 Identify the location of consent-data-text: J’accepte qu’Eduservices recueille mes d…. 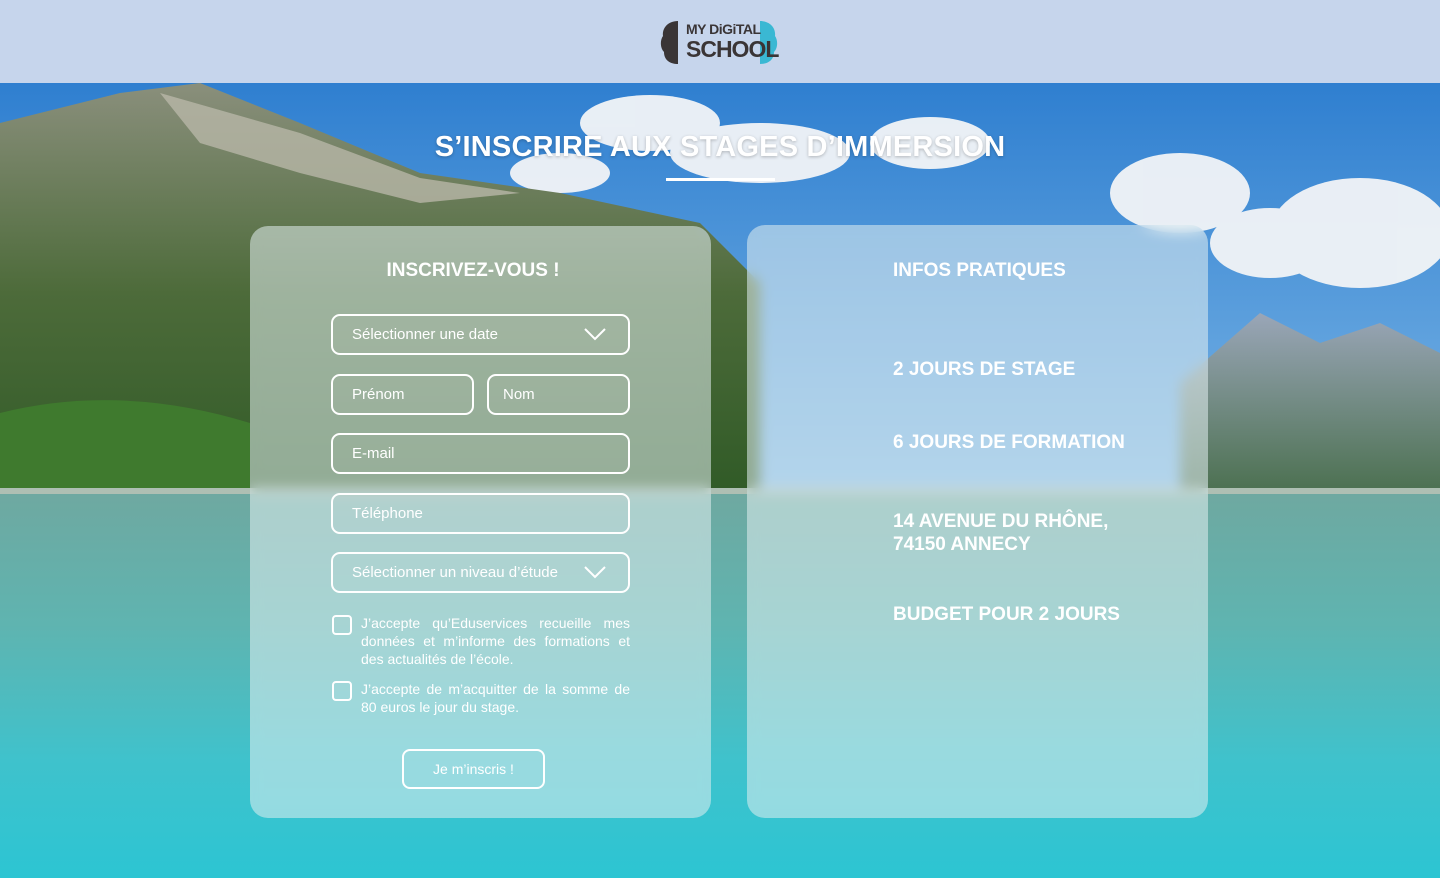
(495, 641).